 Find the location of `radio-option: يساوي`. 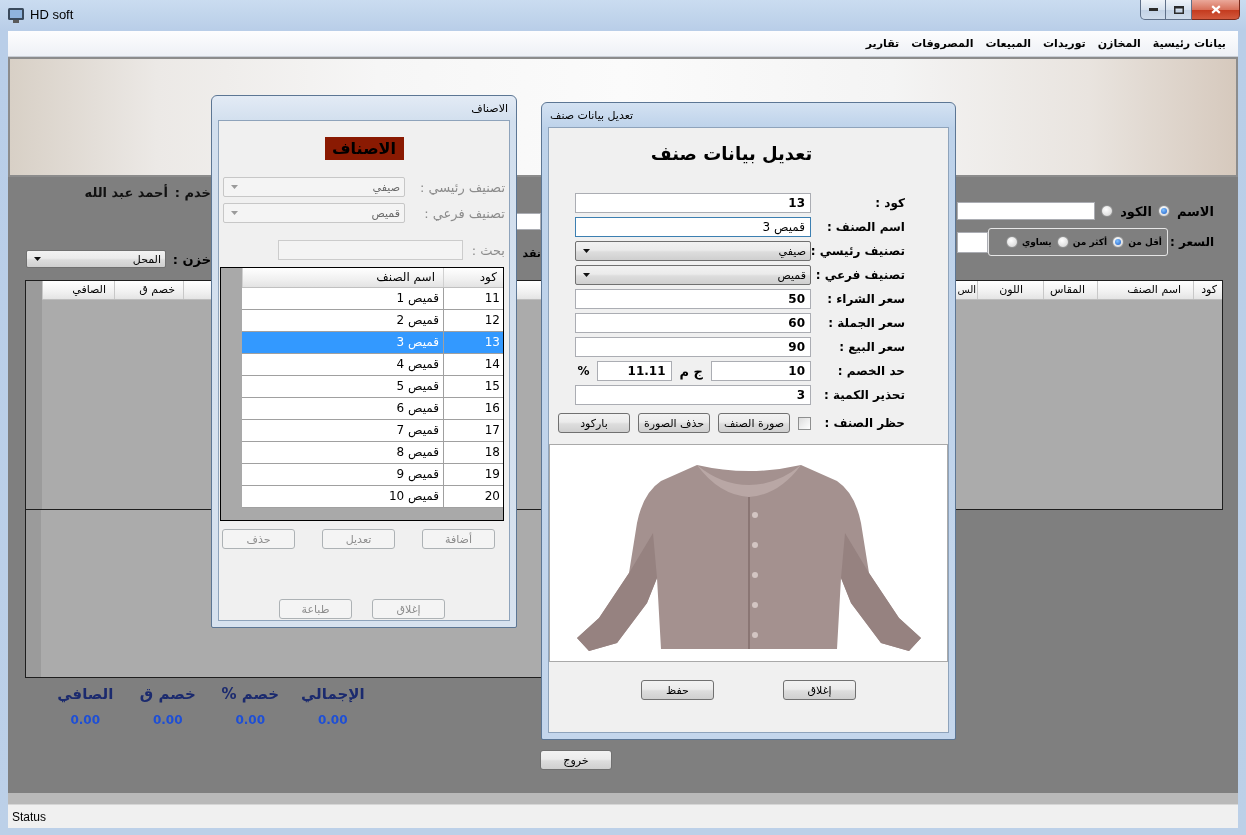

radio-option: يساوي is located at coordinates (1028, 242).